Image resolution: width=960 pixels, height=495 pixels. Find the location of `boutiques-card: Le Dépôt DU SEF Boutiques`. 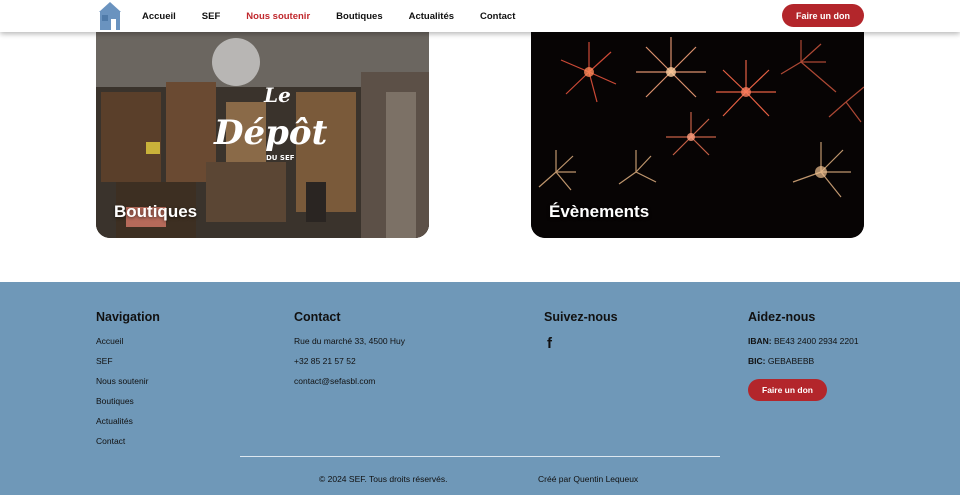

boutiques-card: Le Dépôt DU SEF Boutiques is located at coordinates (262, 135).